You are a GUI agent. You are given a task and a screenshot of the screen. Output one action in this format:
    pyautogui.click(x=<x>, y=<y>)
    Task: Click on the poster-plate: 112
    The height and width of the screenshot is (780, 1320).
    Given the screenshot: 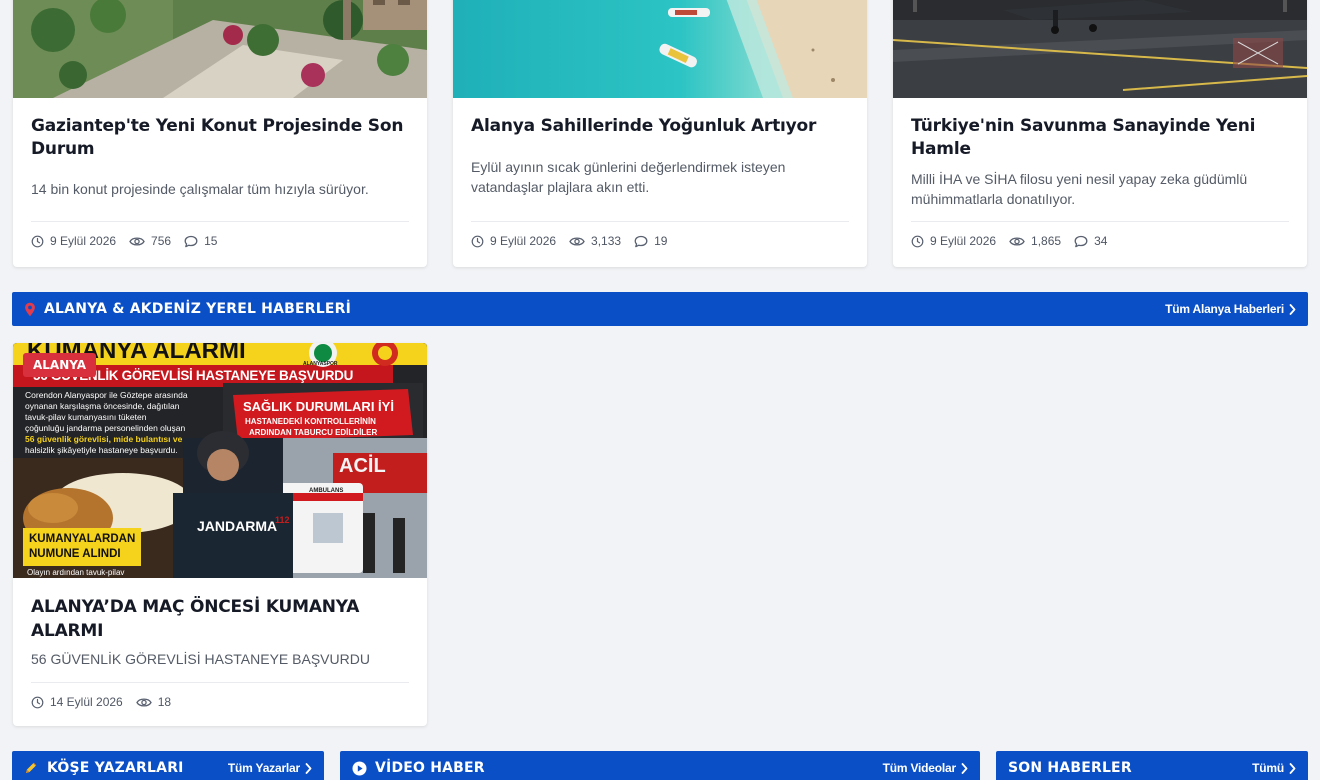 What is the action you would take?
    pyautogui.click(x=282, y=520)
    